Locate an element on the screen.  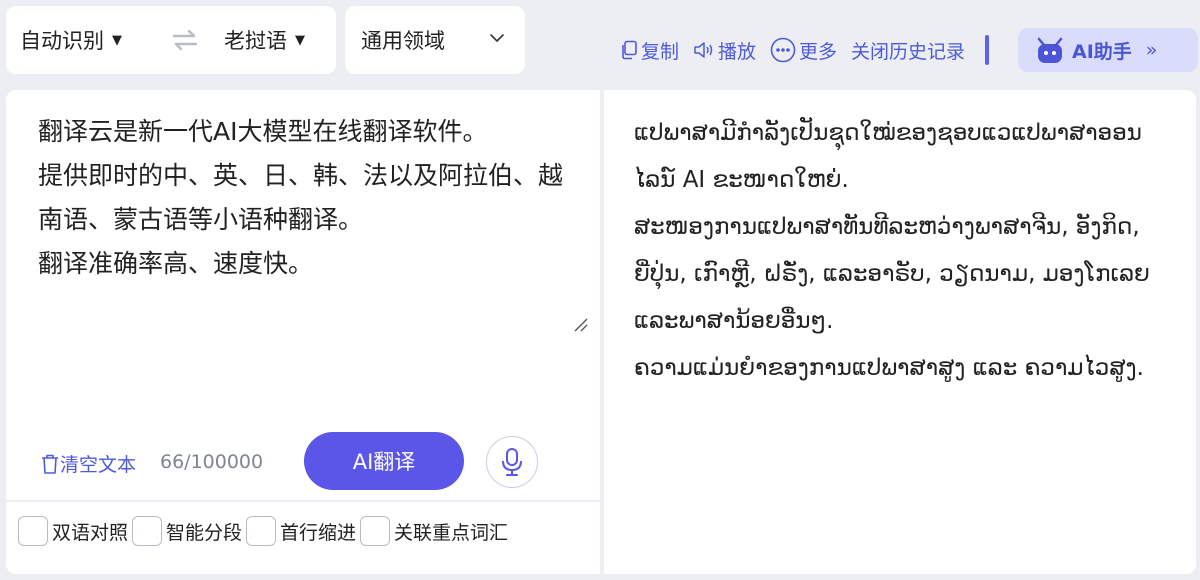
ai-translate-button: AI翻译 is located at coordinates (384, 461).